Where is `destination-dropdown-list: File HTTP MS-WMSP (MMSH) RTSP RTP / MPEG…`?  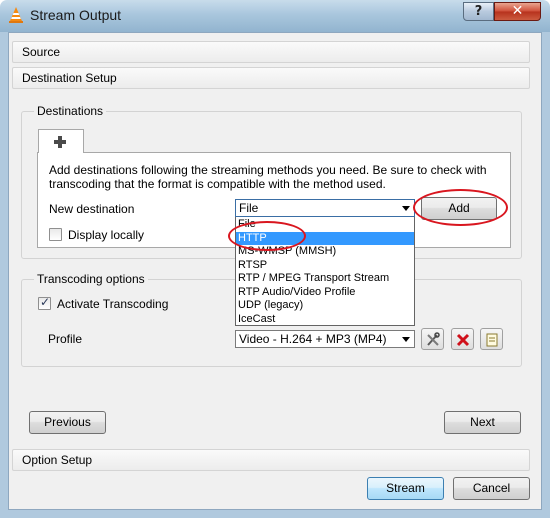 destination-dropdown-list: File HTTP MS-WMSP (MMSH) RTSP RTP / MPEG… is located at coordinates (325, 271).